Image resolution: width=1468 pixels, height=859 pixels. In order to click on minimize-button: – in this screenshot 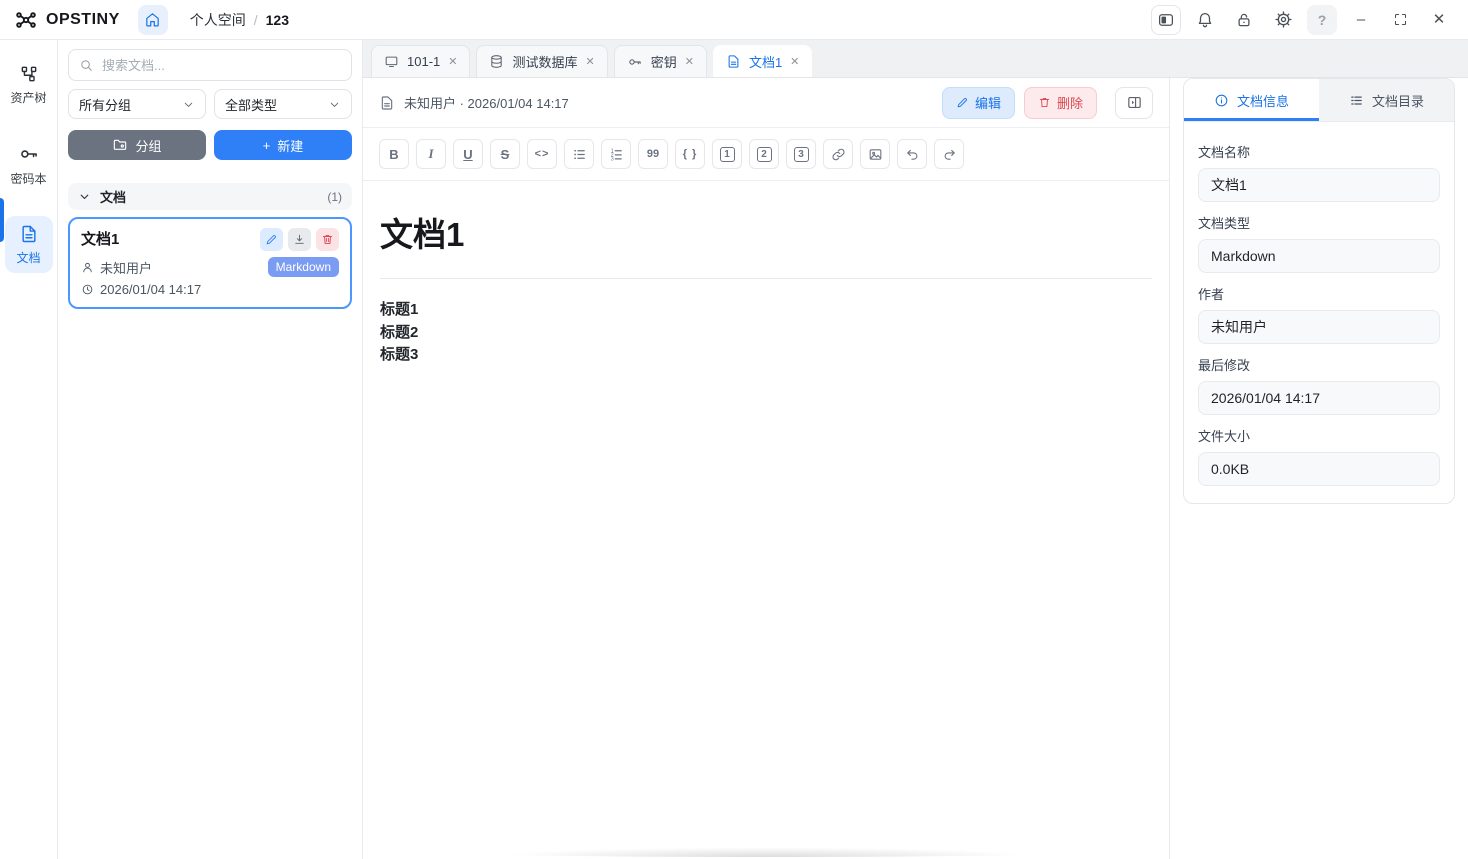, I will do `click(1361, 20)`.